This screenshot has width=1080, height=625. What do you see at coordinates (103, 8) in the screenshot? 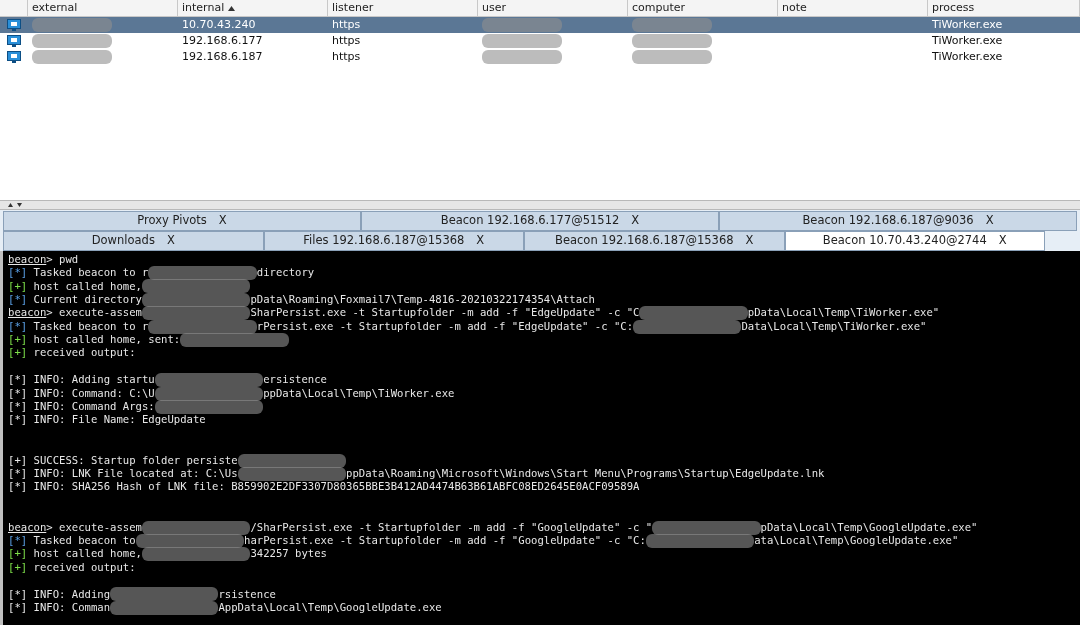
I see `column-header: external` at bounding box center [103, 8].